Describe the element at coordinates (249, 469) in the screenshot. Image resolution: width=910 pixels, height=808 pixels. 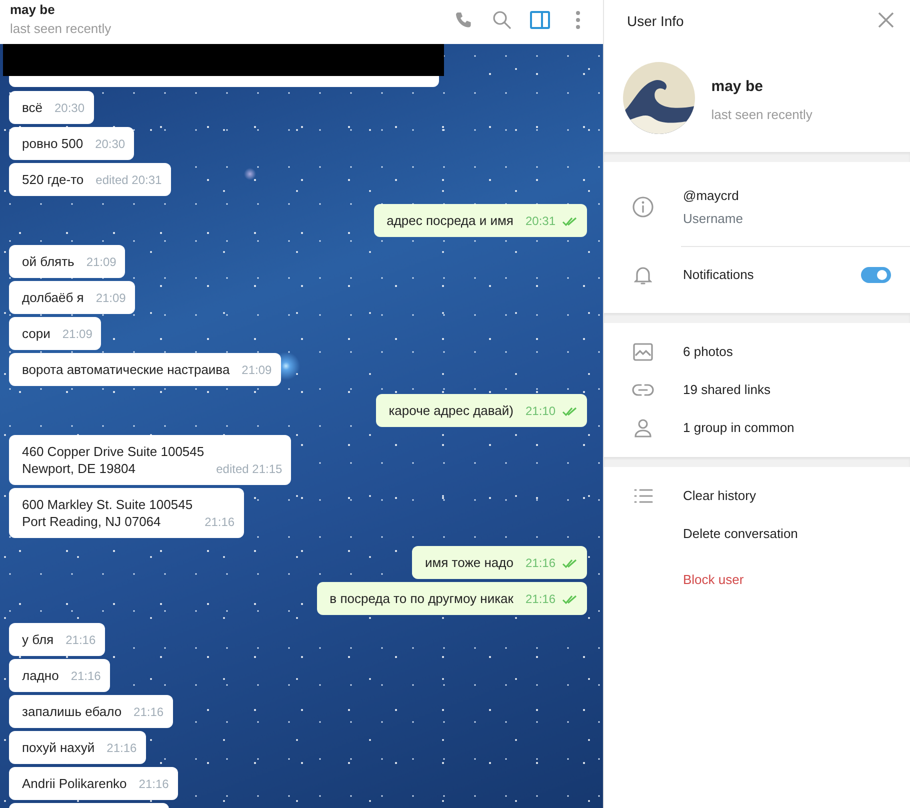
I see `message-time: edited 21:15` at that location.